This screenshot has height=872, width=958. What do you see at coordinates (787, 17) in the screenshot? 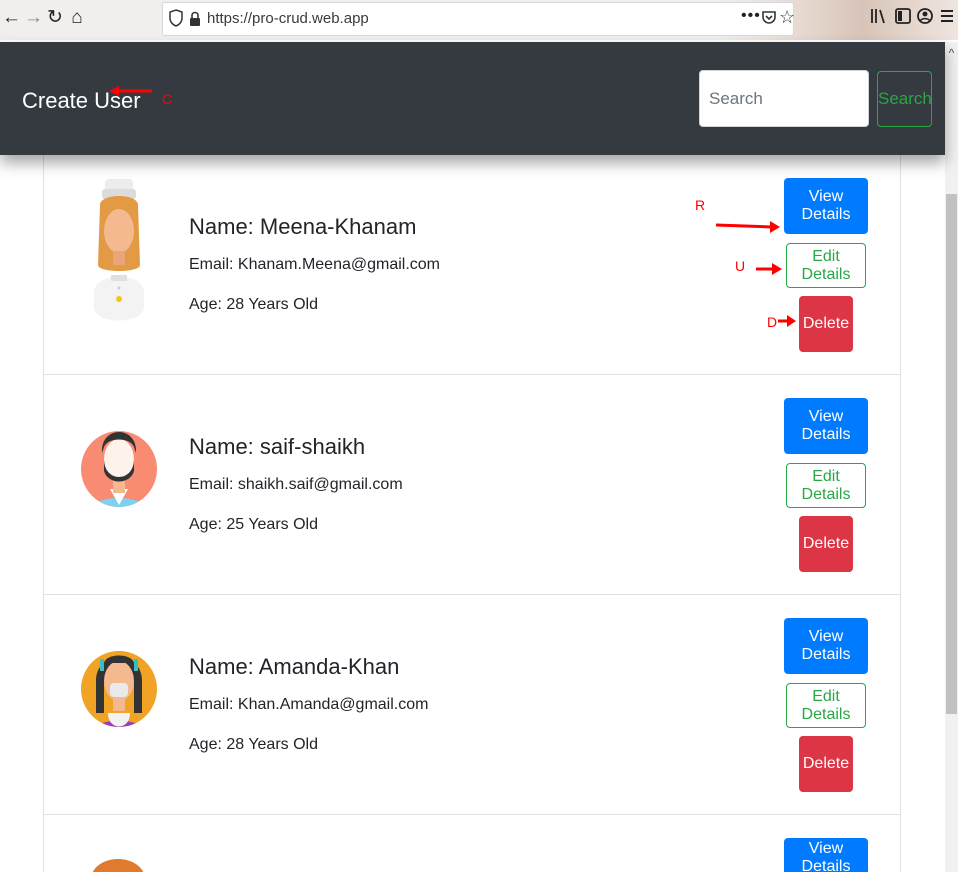
I see `bookmark-star-icon: ☆` at bounding box center [787, 17].